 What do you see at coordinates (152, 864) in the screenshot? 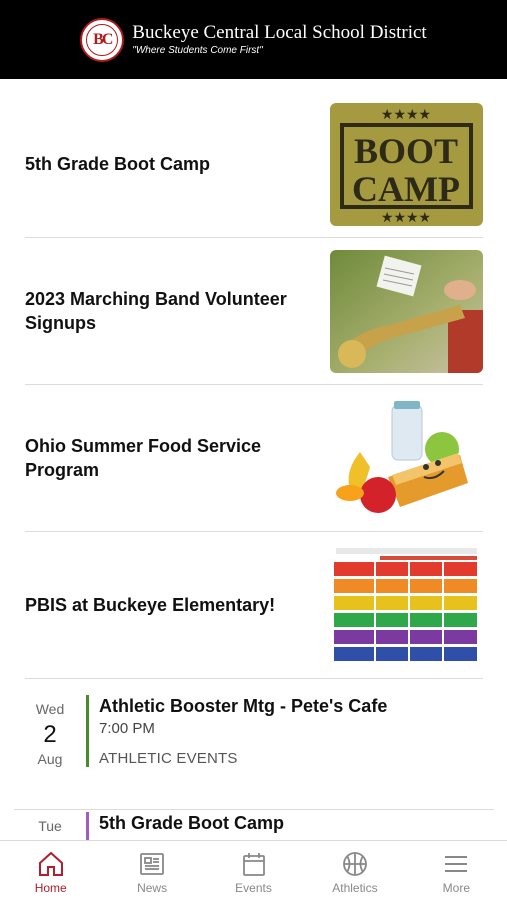
I see `newspaper-icon` at bounding box center [152, 864].